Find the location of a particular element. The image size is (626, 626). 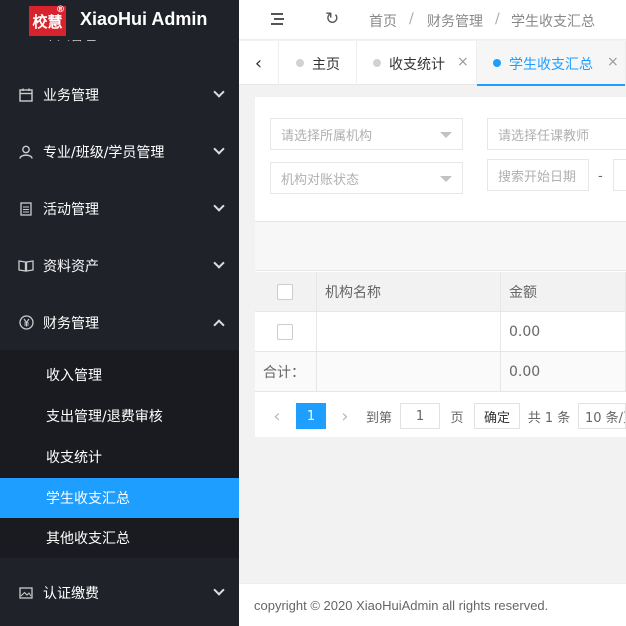

select-all-cell is located at coordinates (286, 292).